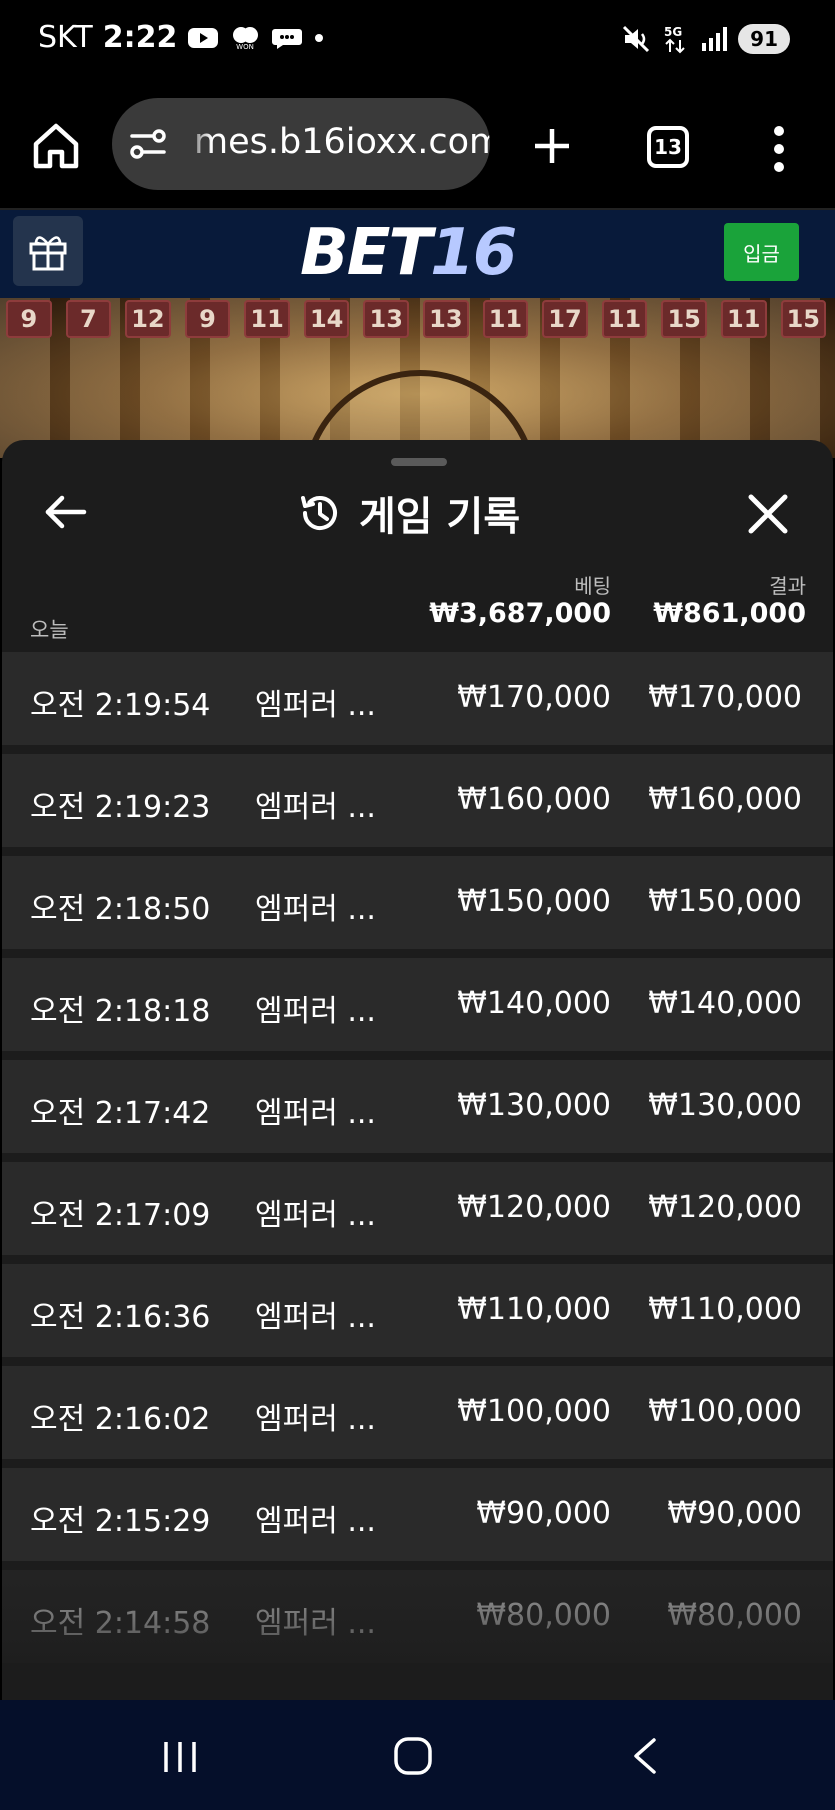 The width and height of the screenshot is (835, 1810). What do you see at coordinates (674, 39) in the screenshot?
I see `5g-data-icon: 5G` at bounding box center [674, 39].